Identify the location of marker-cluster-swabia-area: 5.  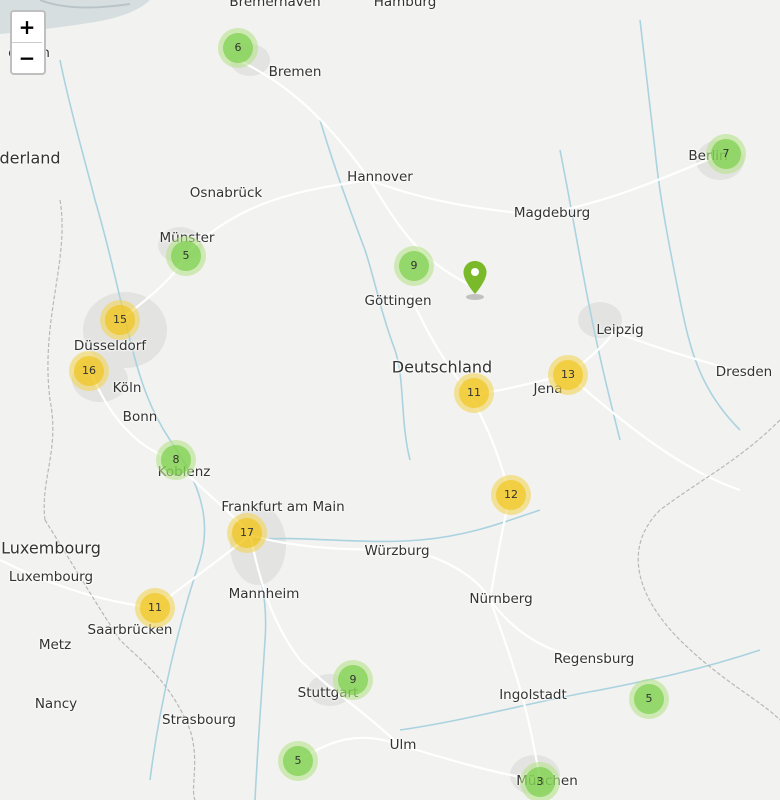
(298, 761).